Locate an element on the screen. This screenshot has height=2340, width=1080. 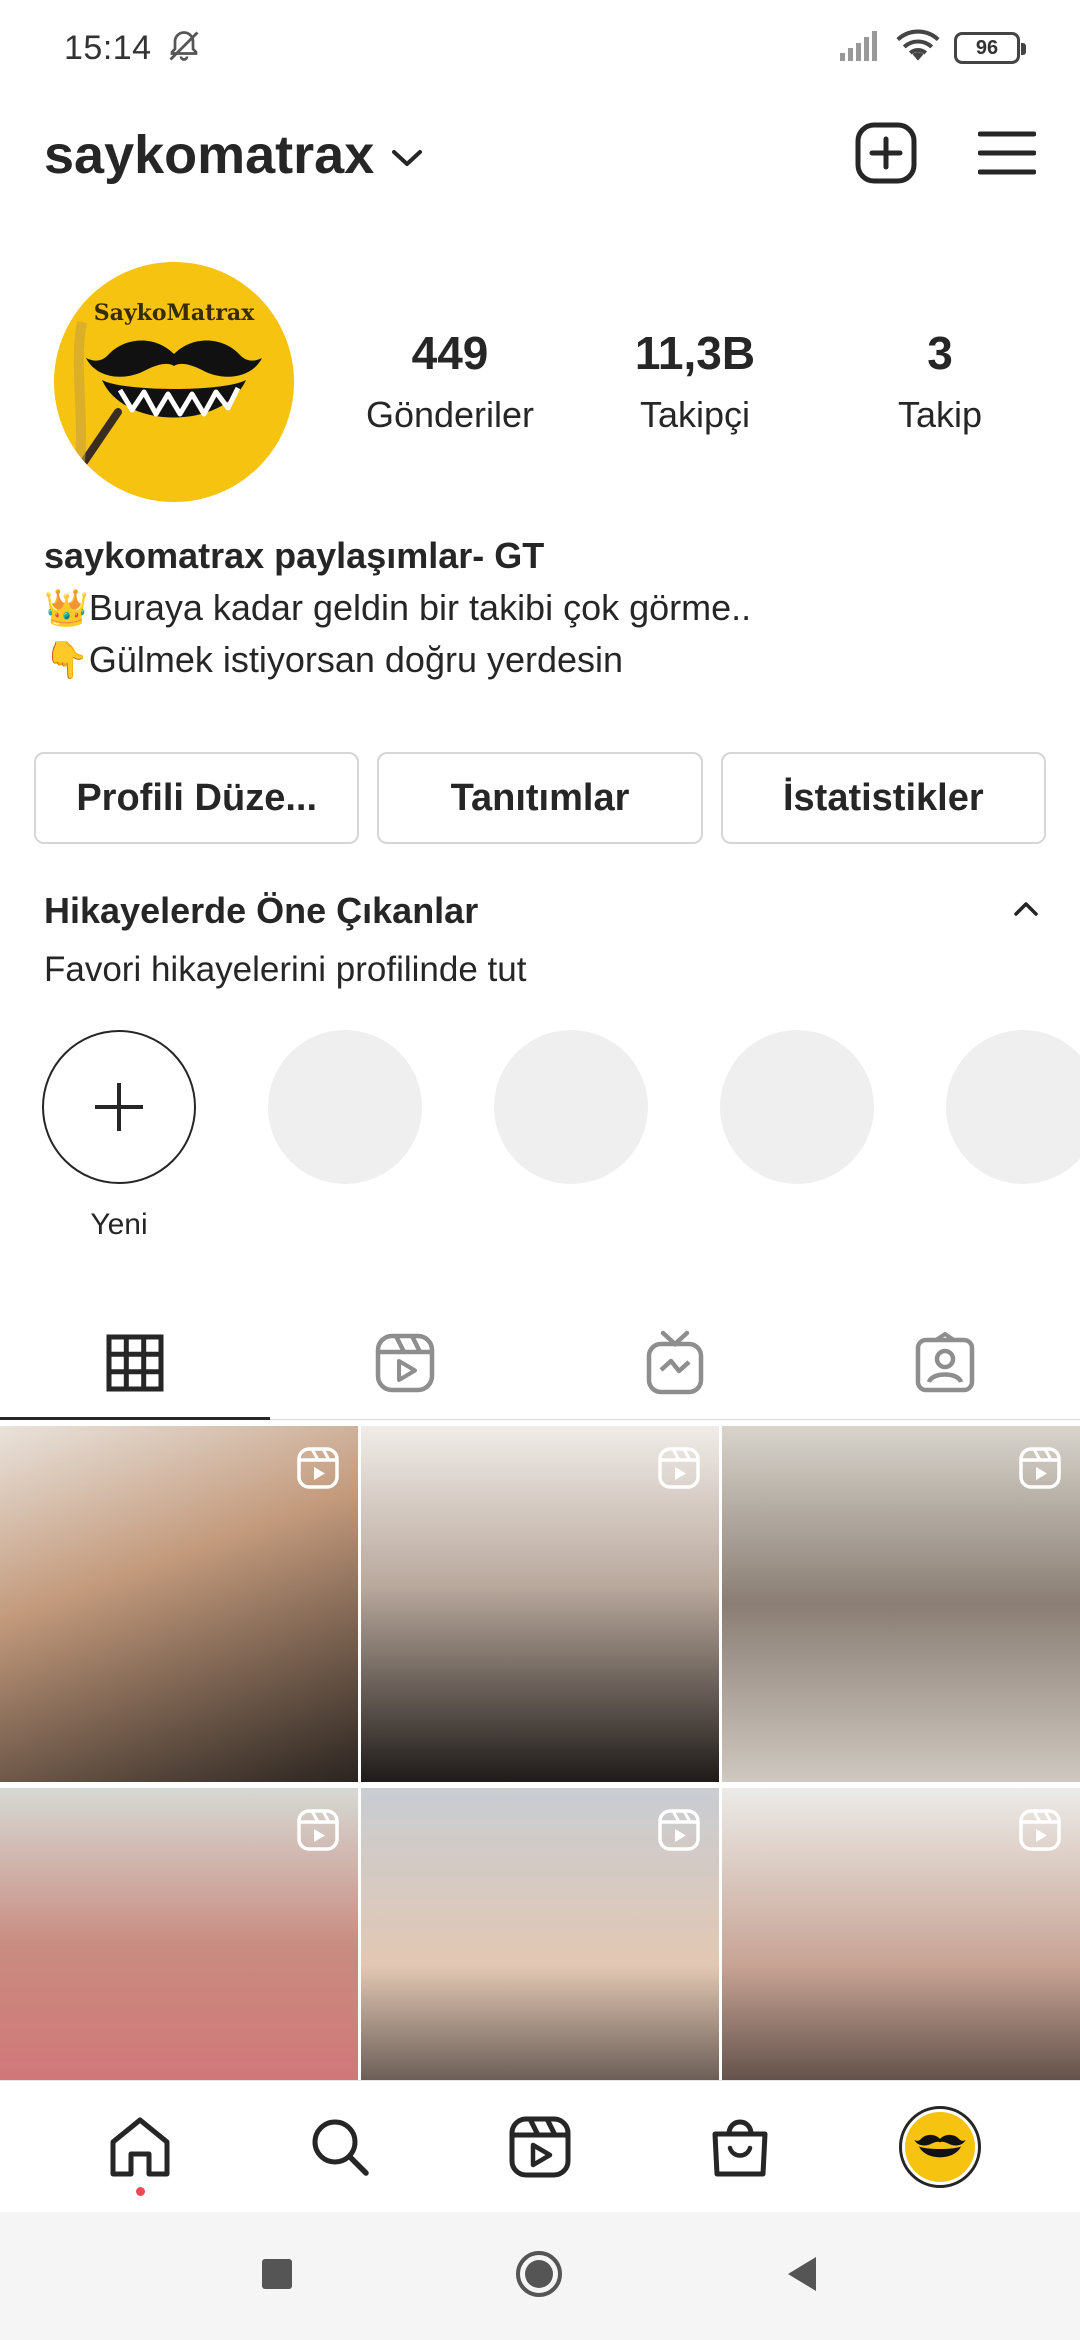
system-navigation-bar is located at coordinates (540, 2276).